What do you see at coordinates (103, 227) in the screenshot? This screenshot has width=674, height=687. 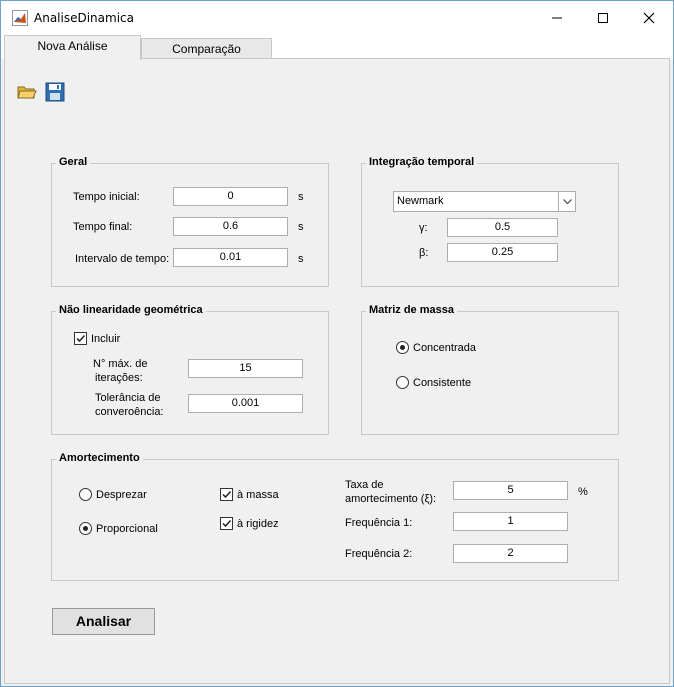 I see `tempo-final-label: Tempo final:` at bounding box center [103, 227].